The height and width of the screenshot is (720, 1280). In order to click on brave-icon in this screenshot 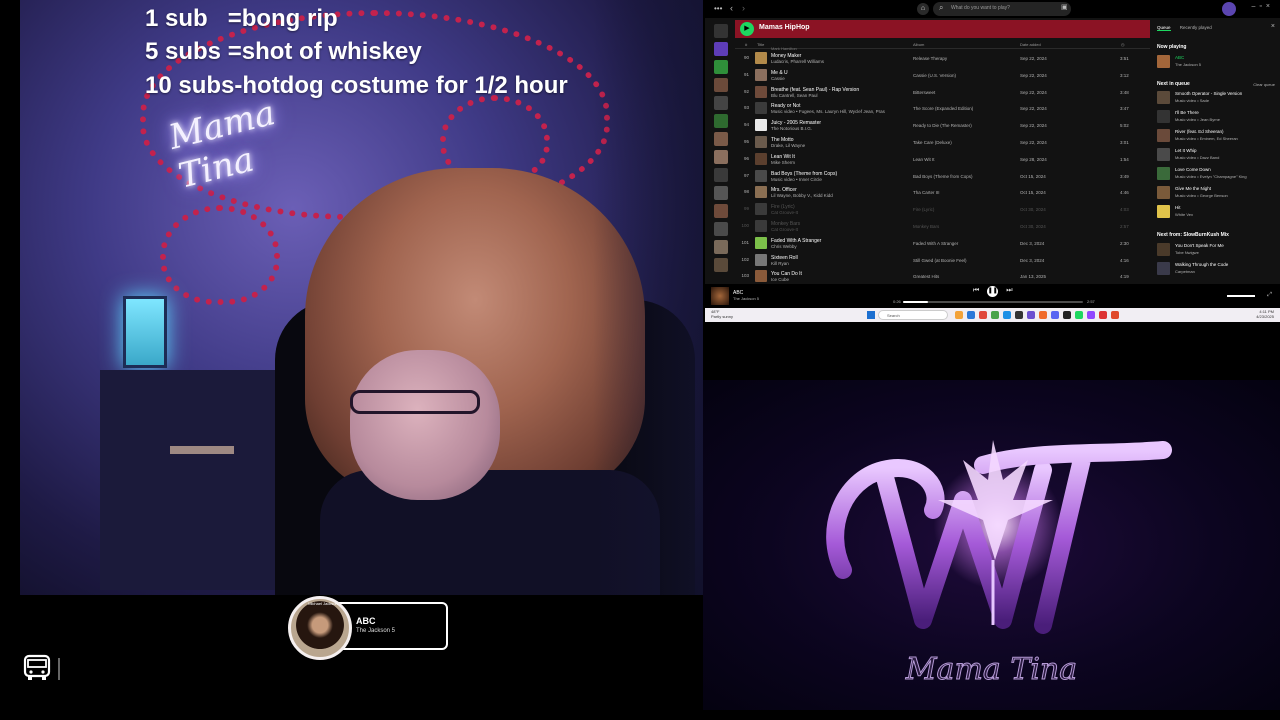, I will do `click(1043, 315)`.